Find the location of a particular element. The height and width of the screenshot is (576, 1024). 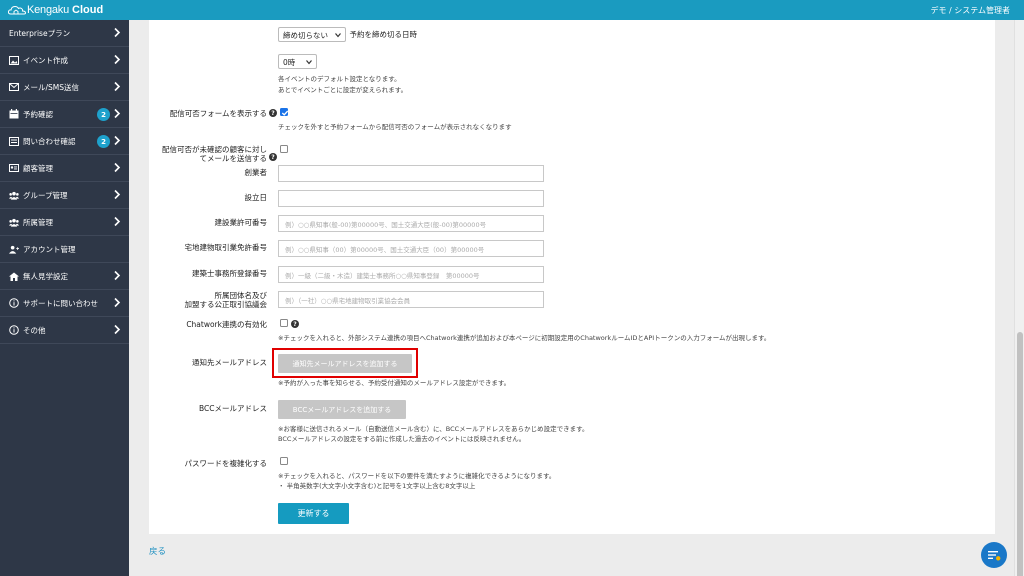

brand-name-part2: Cloud is located at coordinates (88, 10).